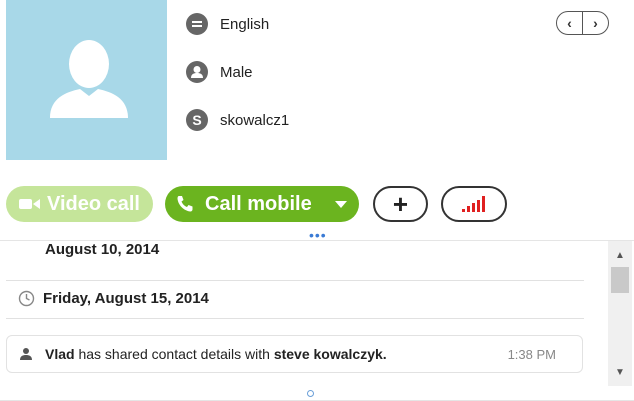 The height and width of the screenshot is (401, 634). I want to click on message-timestamp: 1:38 PM, so click(531, 354).